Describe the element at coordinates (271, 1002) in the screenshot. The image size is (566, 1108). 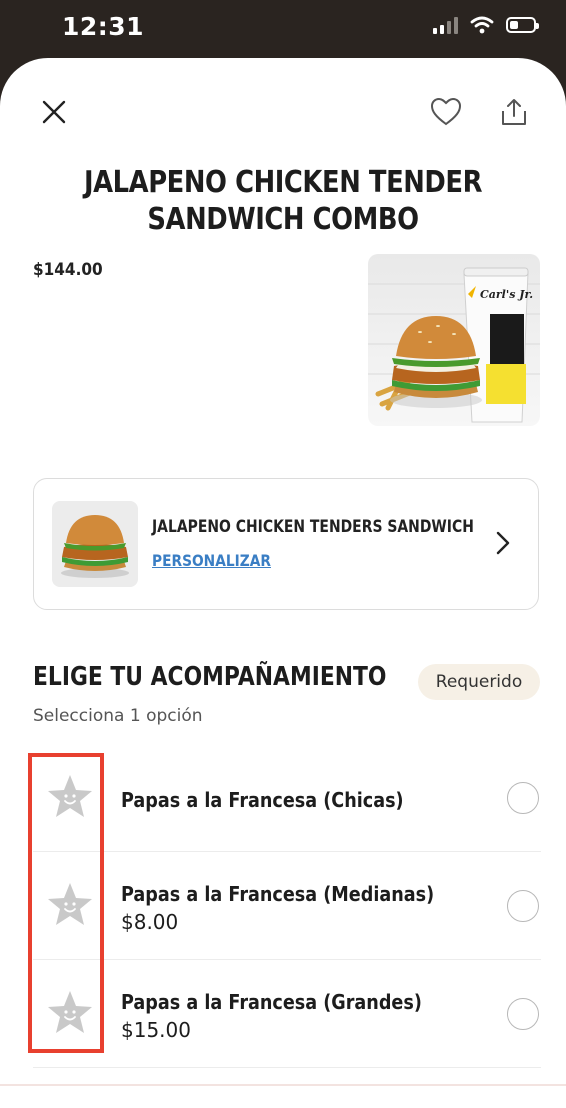
I see `side-option-name: Papas a la Francesa (Grandes)` at that location.